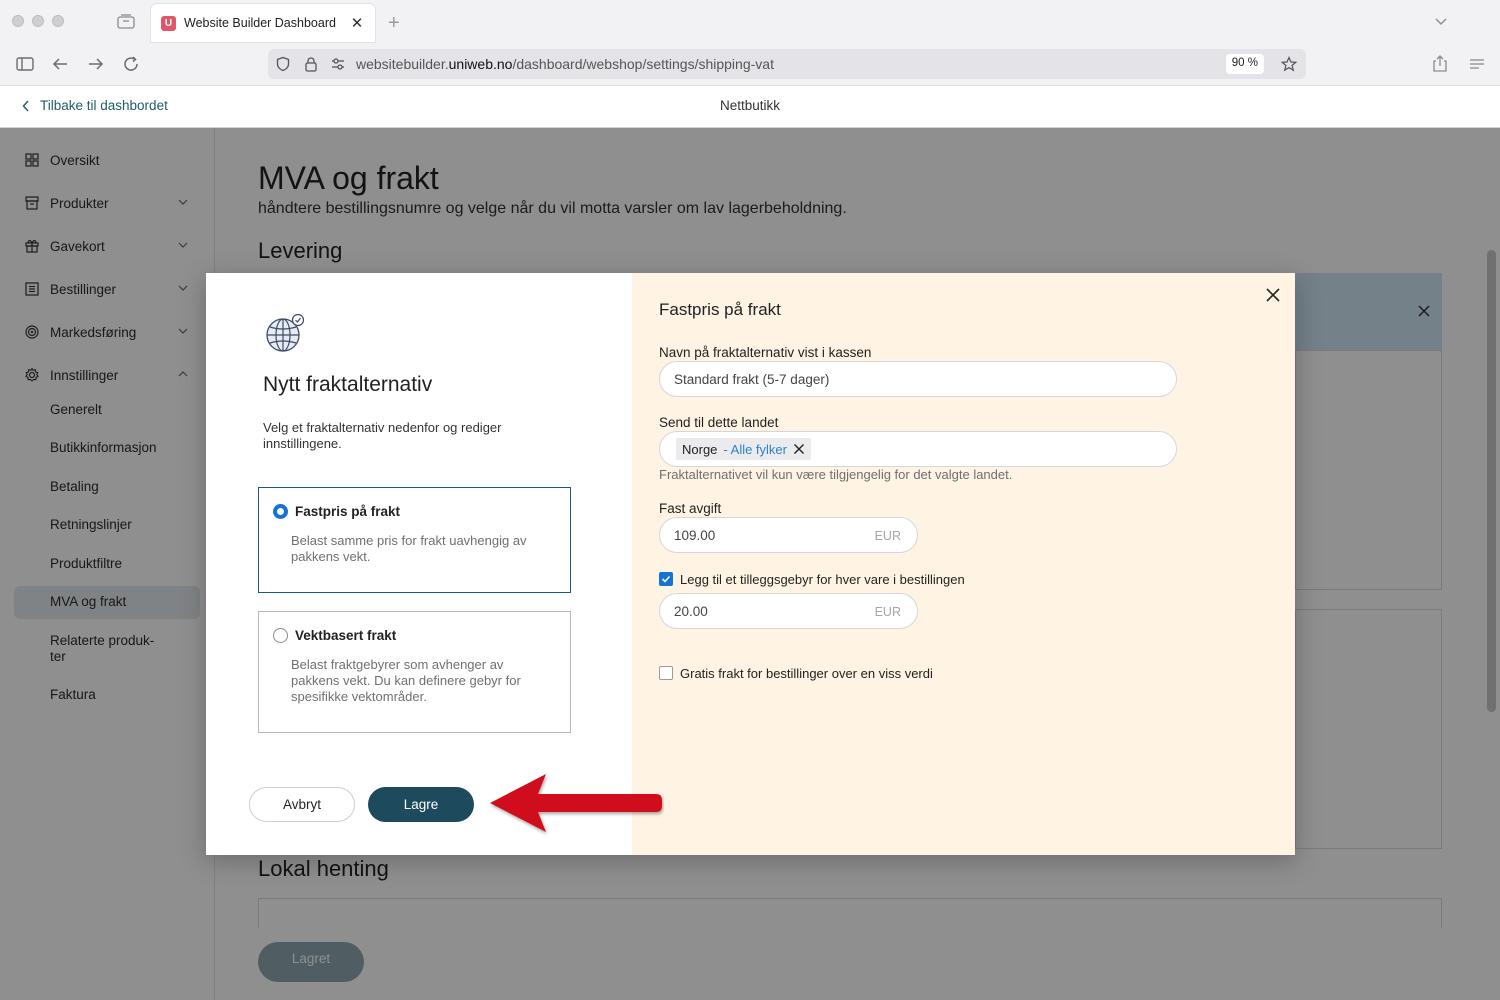 This screenshot has width=1500, height=1000. I want to click on country-chip: Norge - Alle fylker, so click(743, 449).